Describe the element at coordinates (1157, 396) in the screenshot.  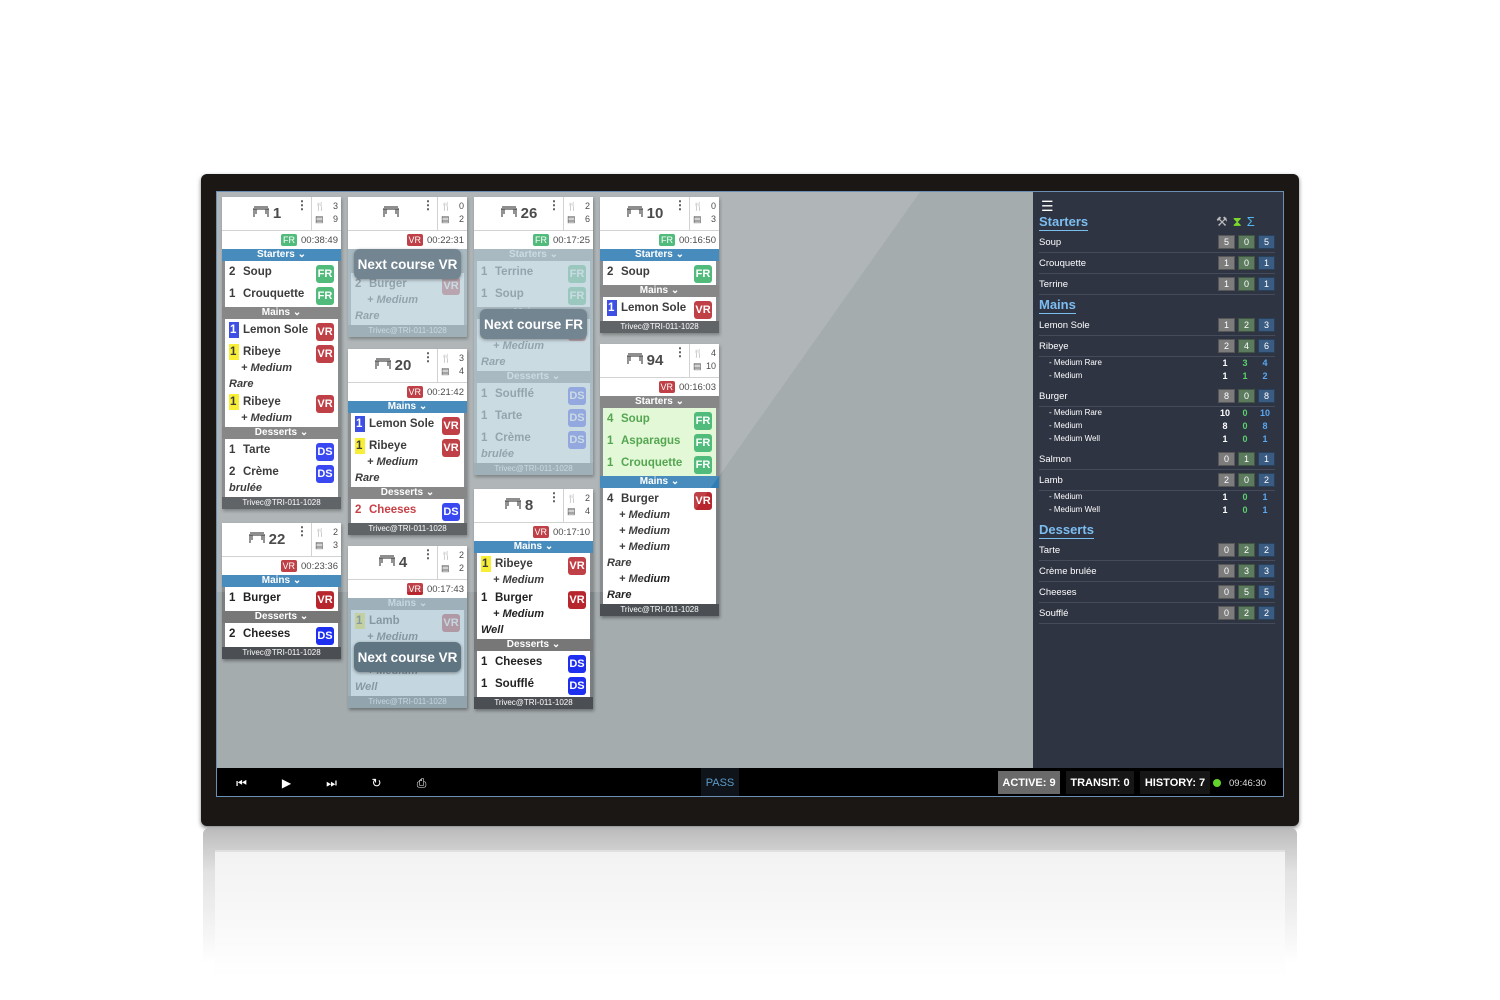
I see `summary-row: Burger 8 0 8` at that location.